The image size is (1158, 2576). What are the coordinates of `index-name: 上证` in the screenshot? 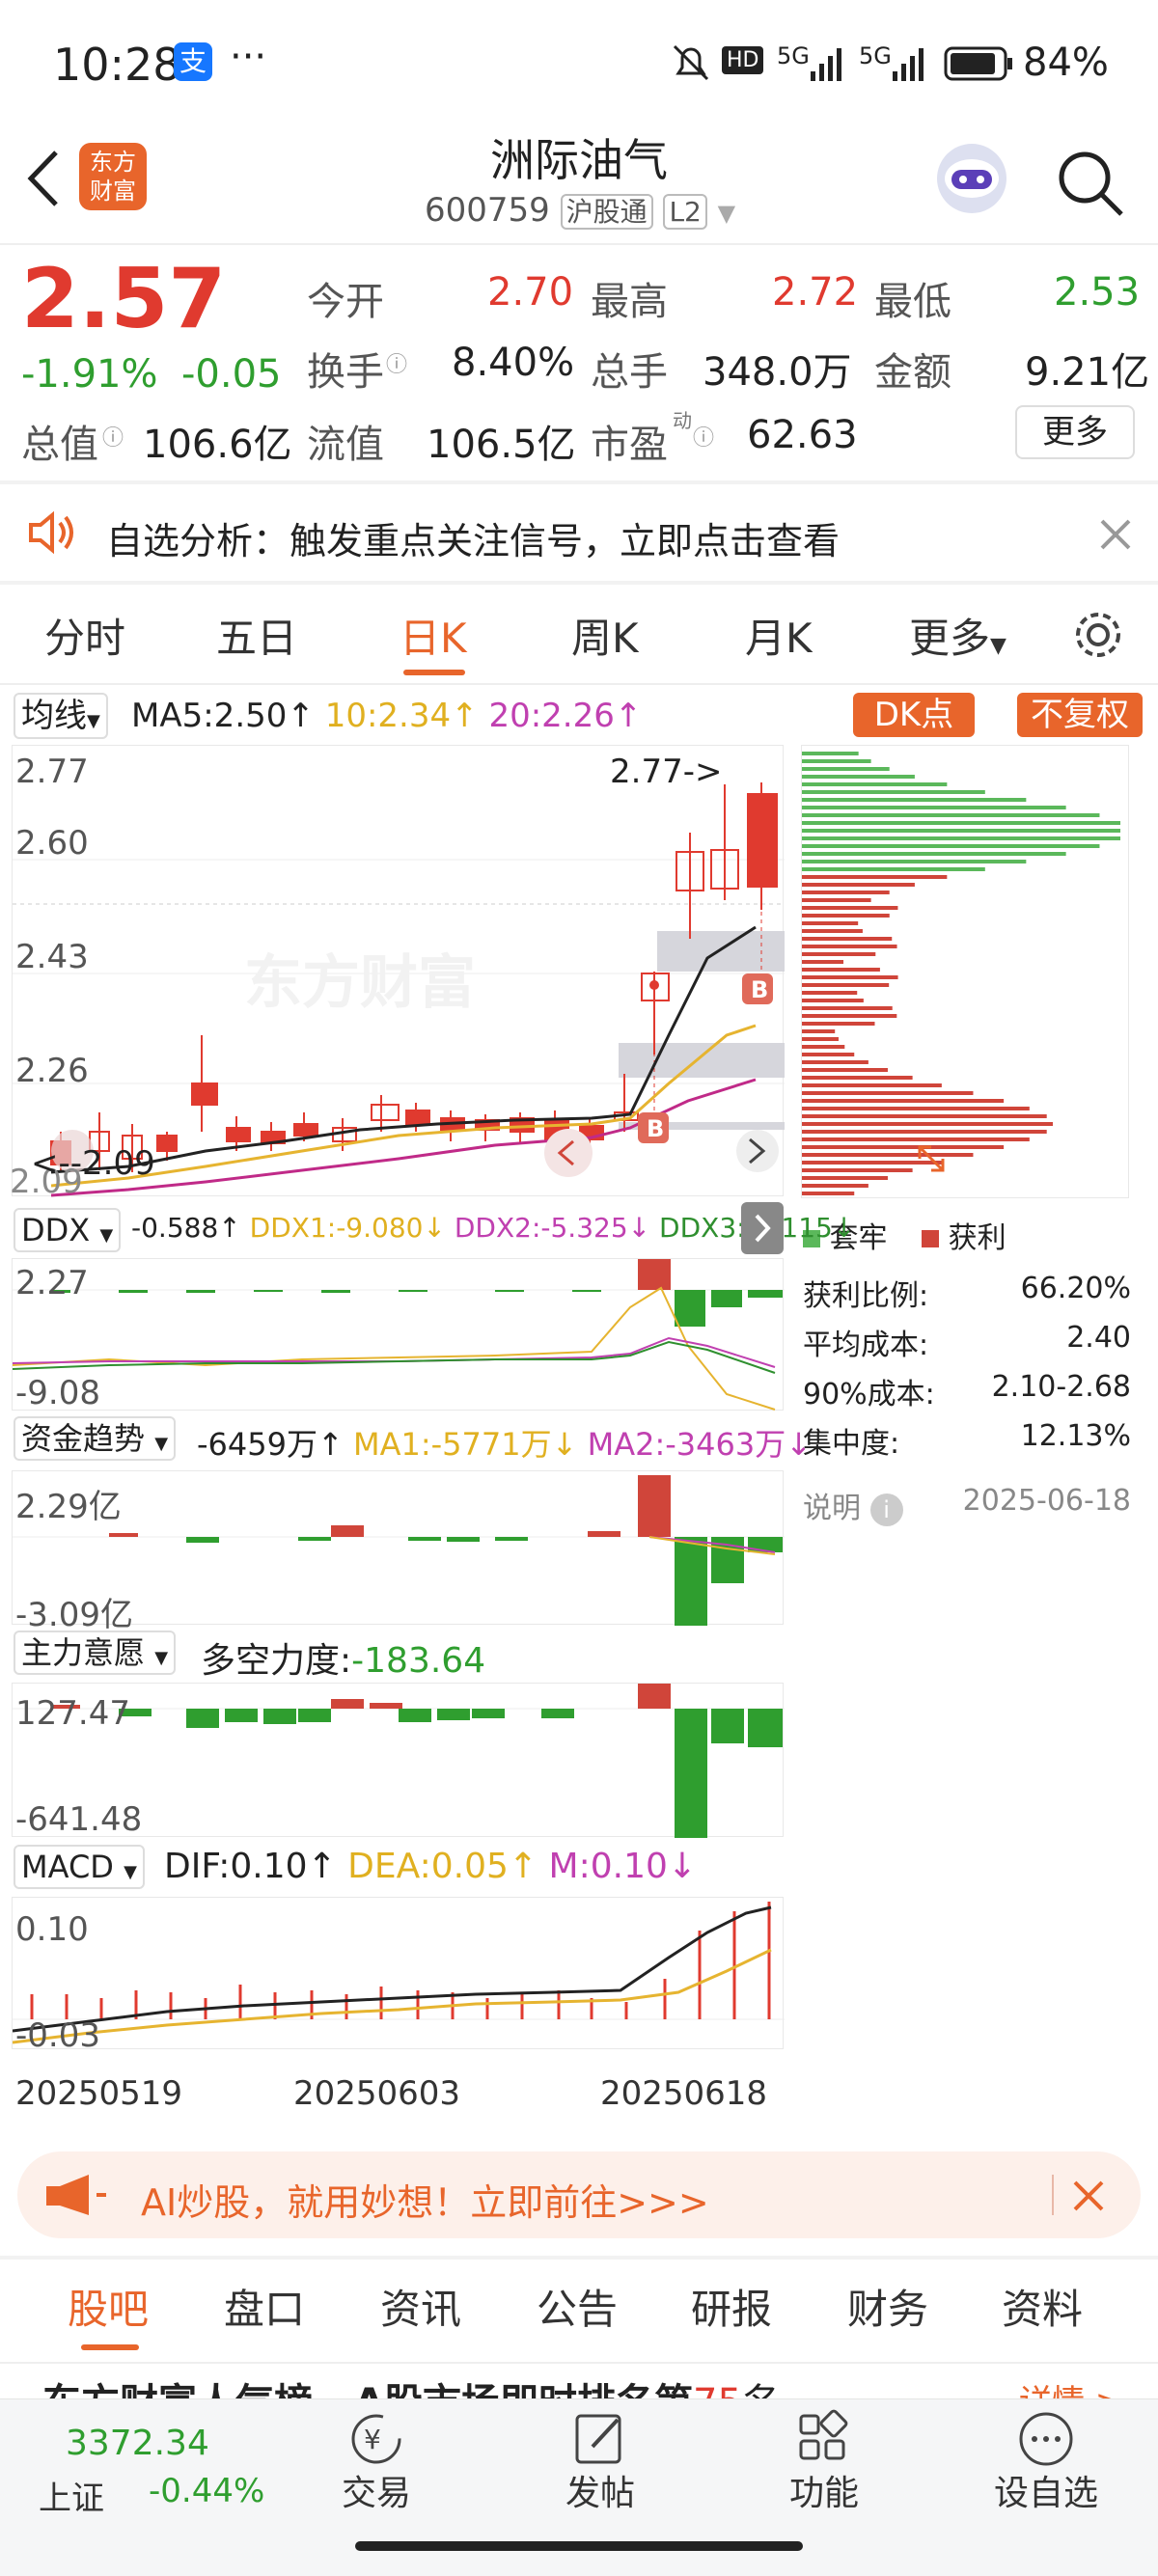 It's located at (71, 2495).